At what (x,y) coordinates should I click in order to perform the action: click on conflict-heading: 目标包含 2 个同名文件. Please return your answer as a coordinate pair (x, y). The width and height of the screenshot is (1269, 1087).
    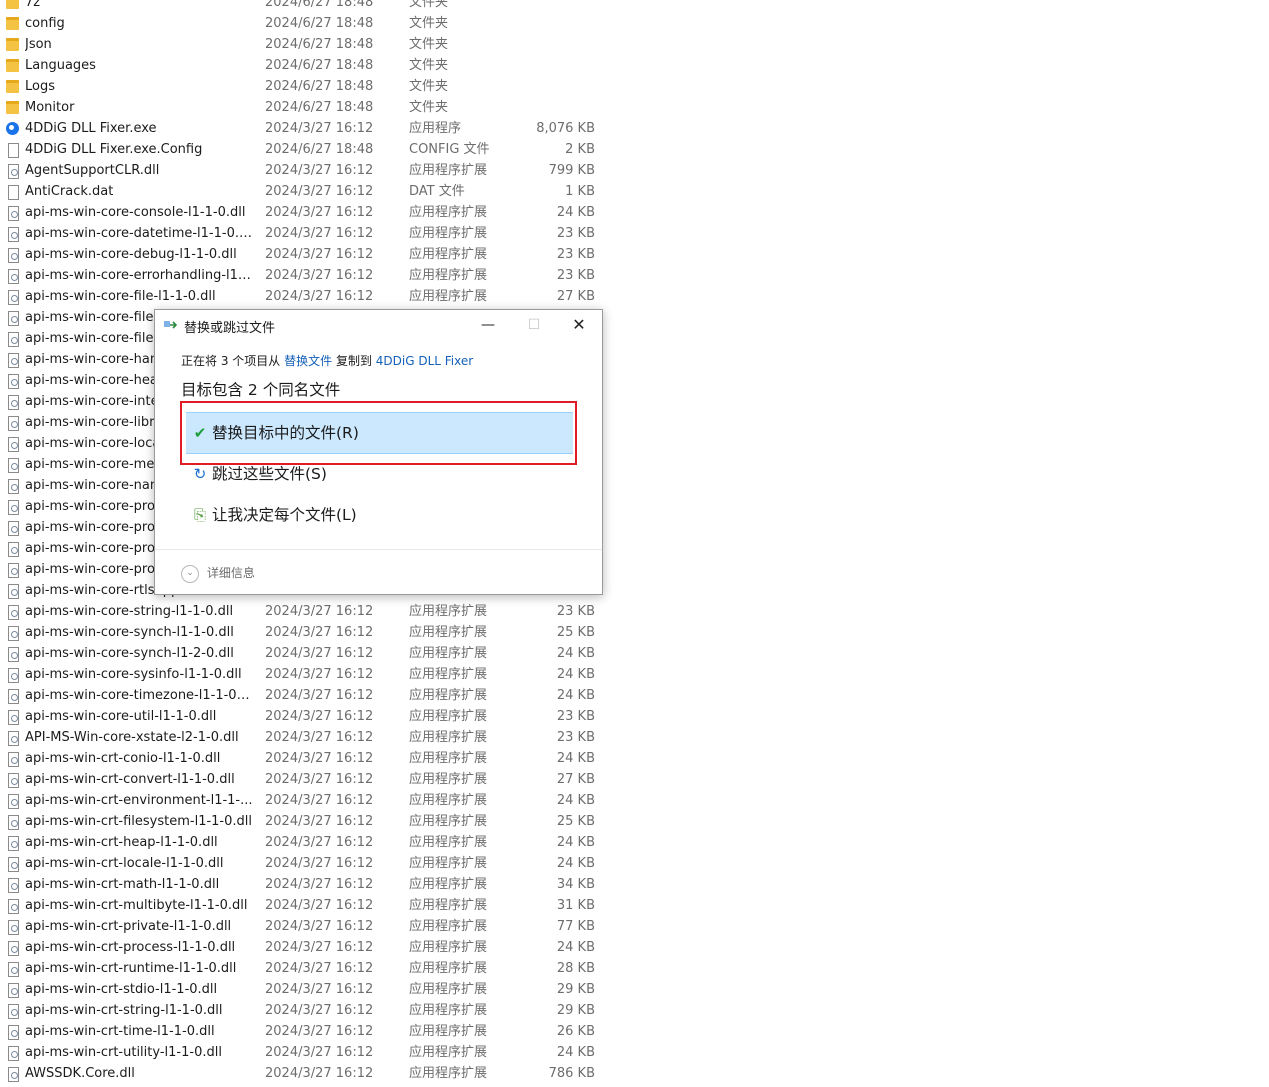
    Looking at the image, I should click on (261, 390).